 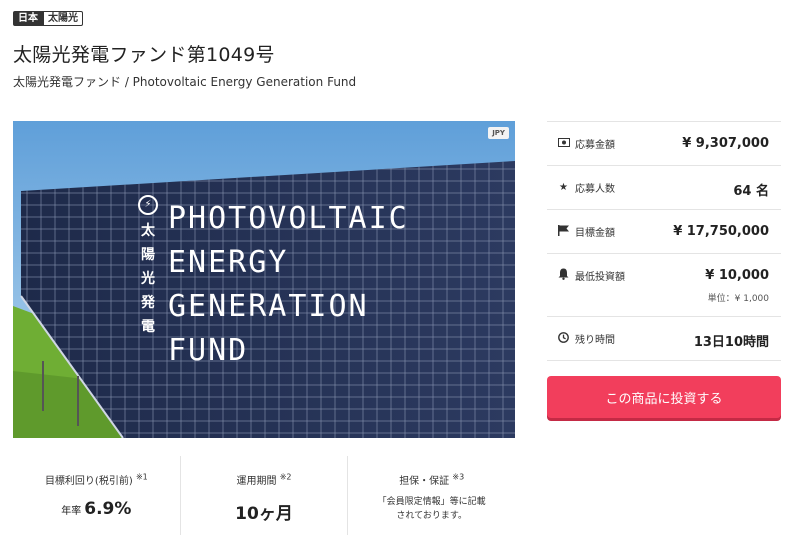 What do you see at coordinates (725, 143) in the screenshot?
I see `applied-amount-value: ¥ 9,307,000` at bounding box center [725, 143].